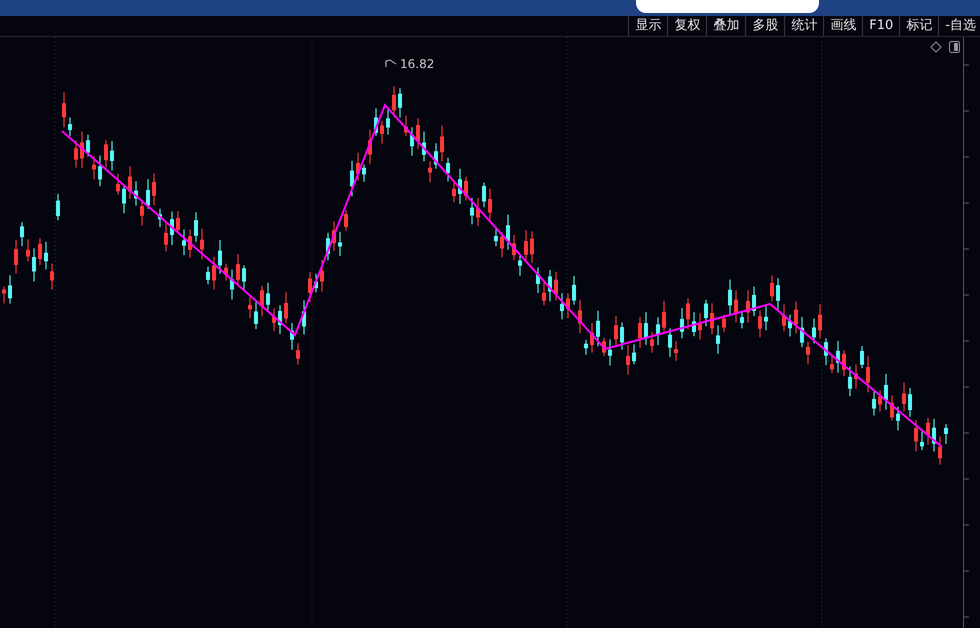  Describe the element at coordinates (648, 26) in the screenshot. I see `toolbar-button: 显示` at that location.